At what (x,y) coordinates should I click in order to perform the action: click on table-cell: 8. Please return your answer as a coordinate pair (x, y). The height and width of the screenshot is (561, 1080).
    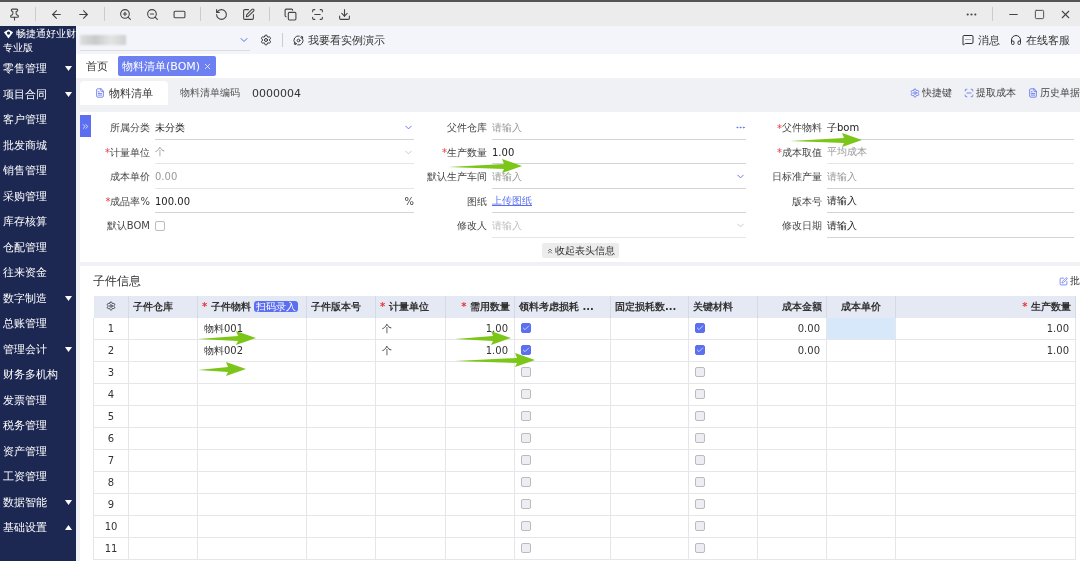
    Looking at the image, I should click on (111, 482).